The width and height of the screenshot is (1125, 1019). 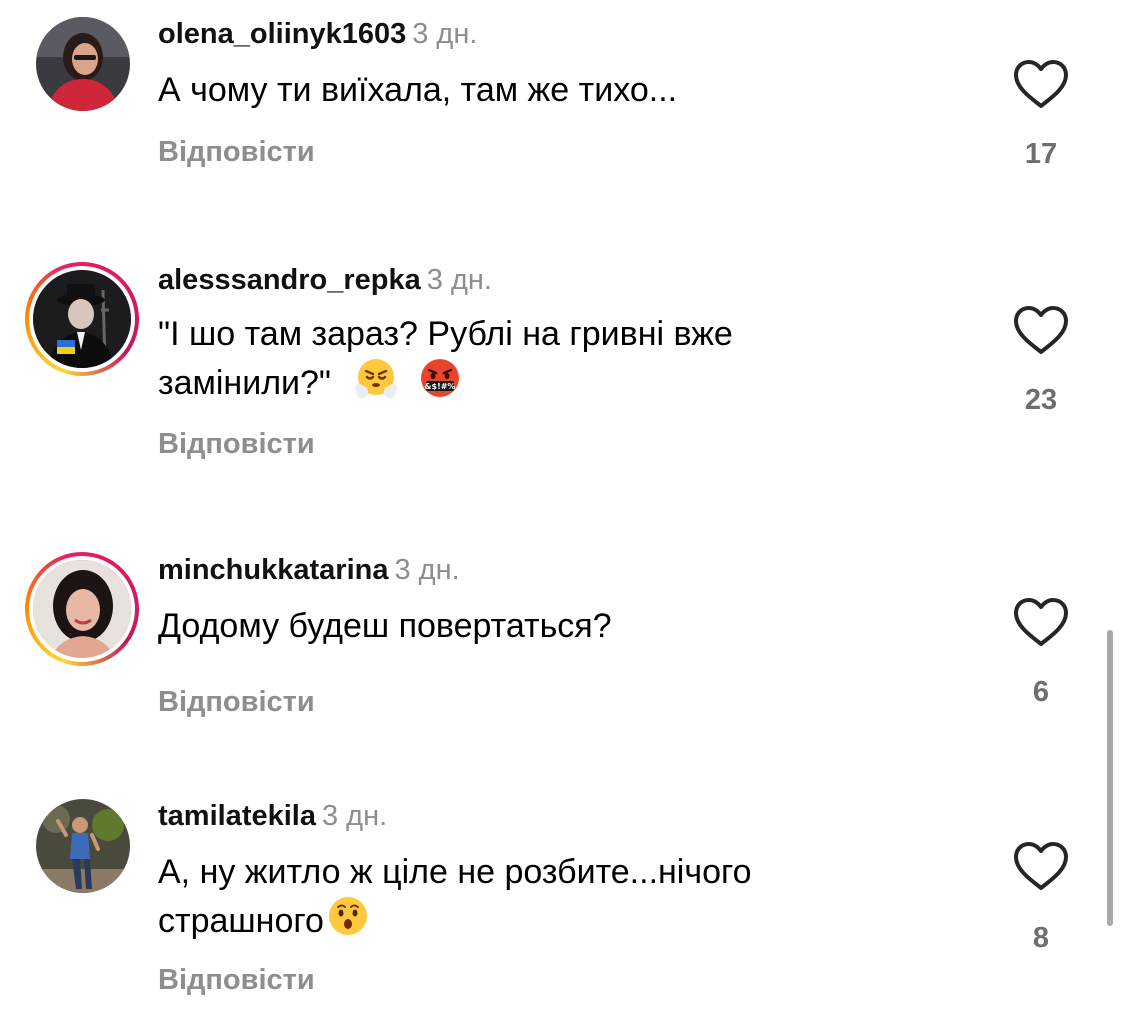 I want to click on comment-text-body: Додому будеш повертаться?, so click(x=385, y=626).